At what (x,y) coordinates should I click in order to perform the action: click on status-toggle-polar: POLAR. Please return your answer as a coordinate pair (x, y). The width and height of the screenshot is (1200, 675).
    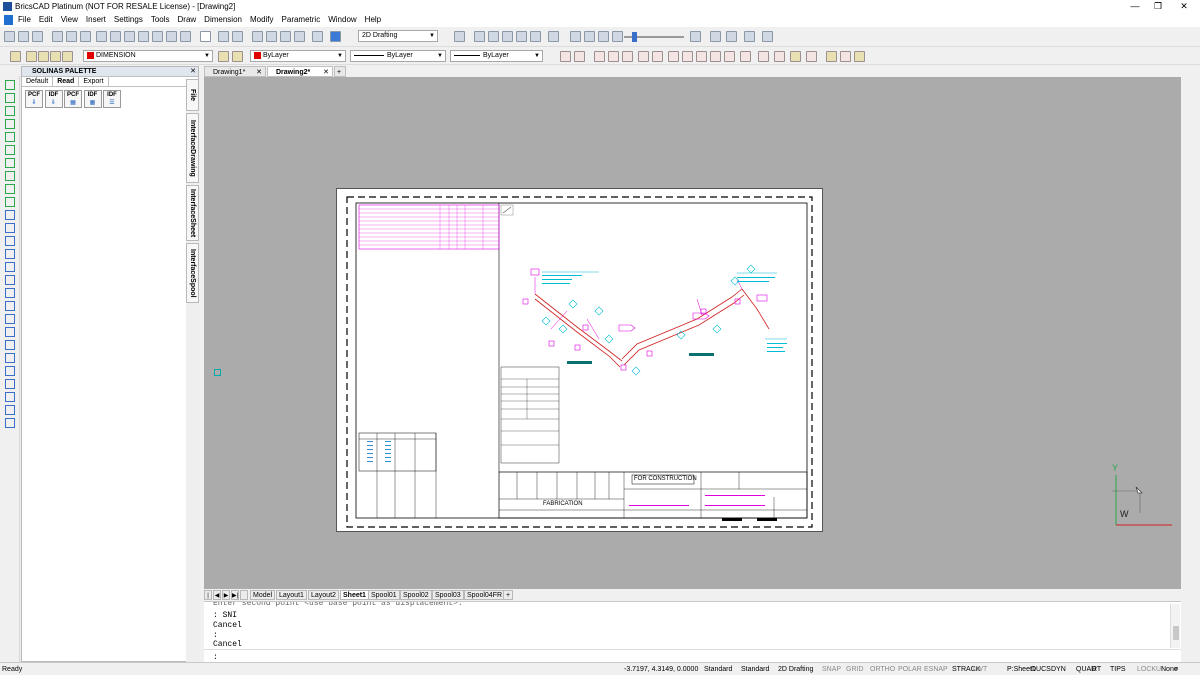
    Looking at the image, I should click on (910, 669).